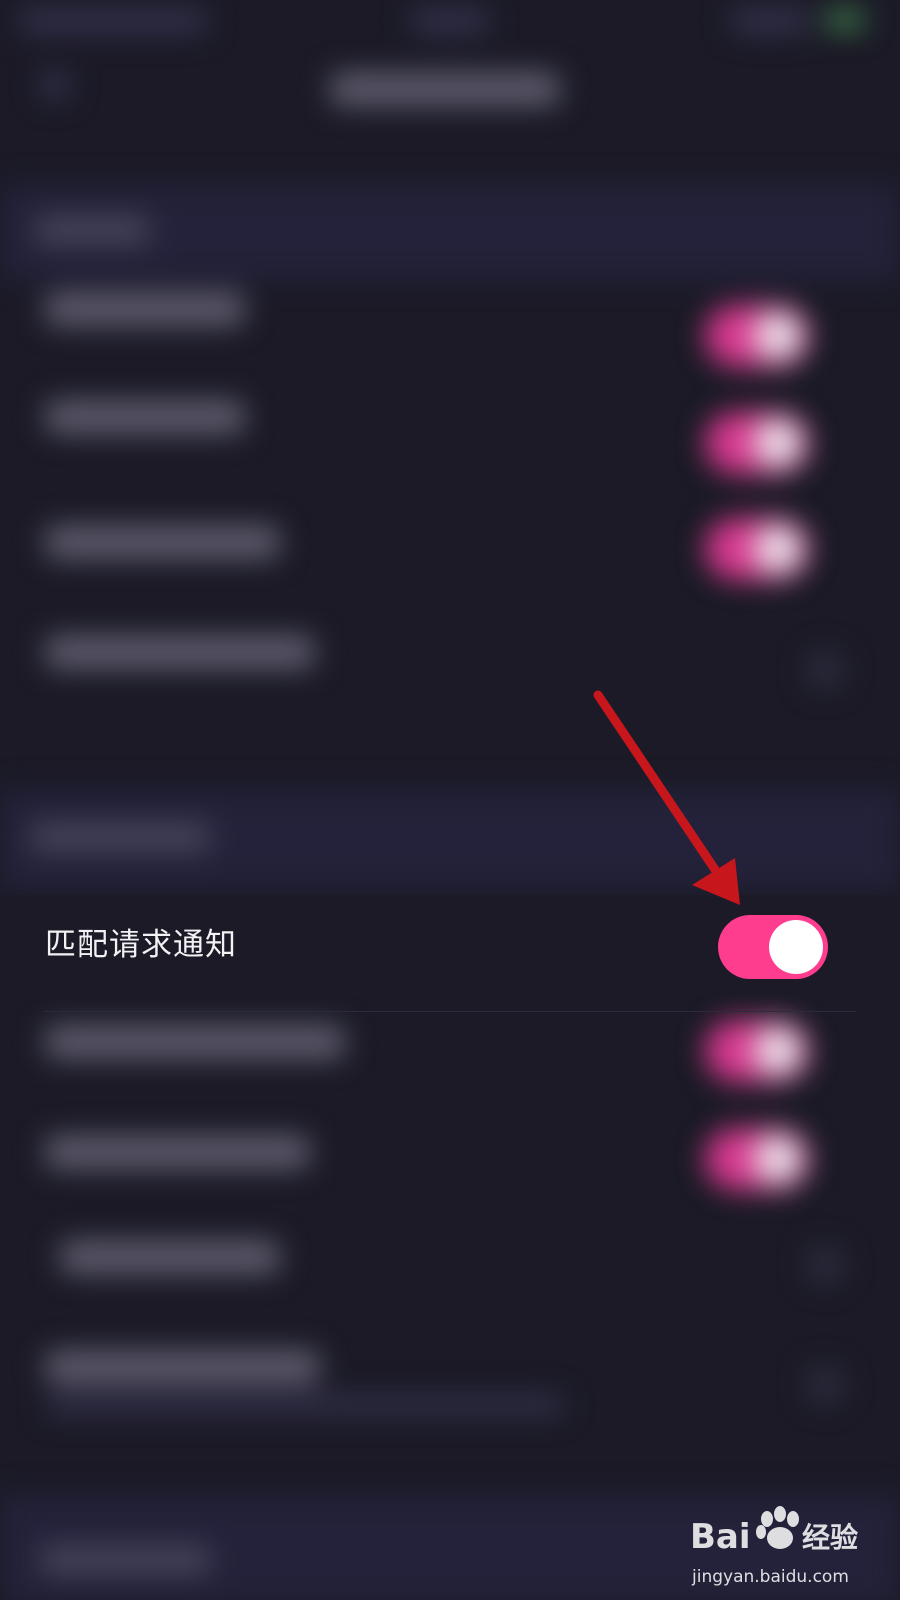 The image size is (900, 1600). What do you see at coordinates (770, 1577) in the screenshot?
I see `svg-text: jingyan.baidu.com` at bounding box center [770, 1577].